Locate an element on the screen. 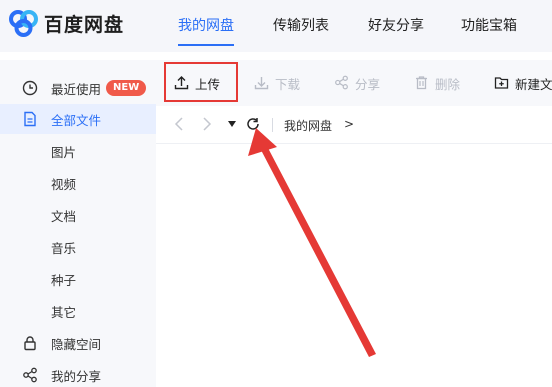 This screenshot has width=552, height=387. forward-arrow-icon is located at coordinates (207, 124).